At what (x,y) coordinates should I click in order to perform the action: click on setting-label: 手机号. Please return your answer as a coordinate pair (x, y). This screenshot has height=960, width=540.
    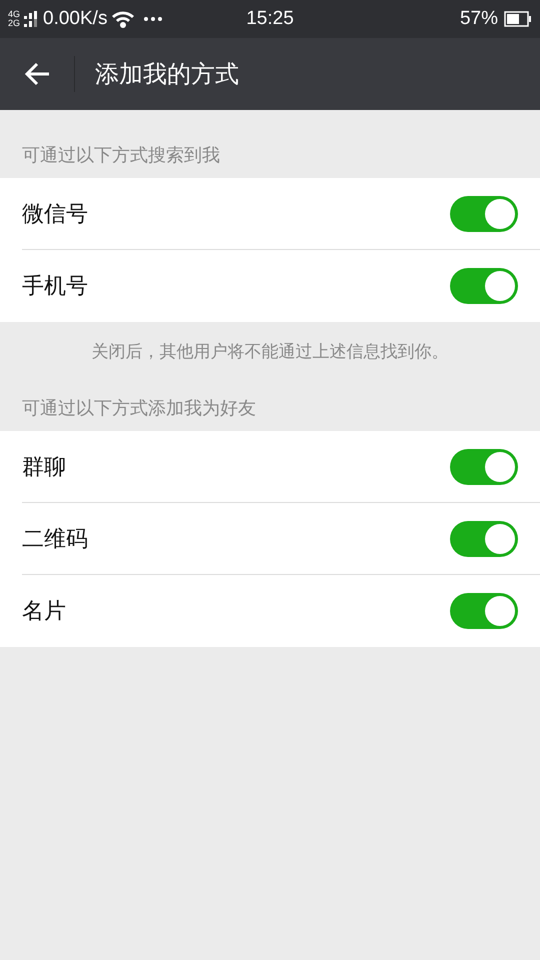
    Looking at the image, I should click on (55, 287).